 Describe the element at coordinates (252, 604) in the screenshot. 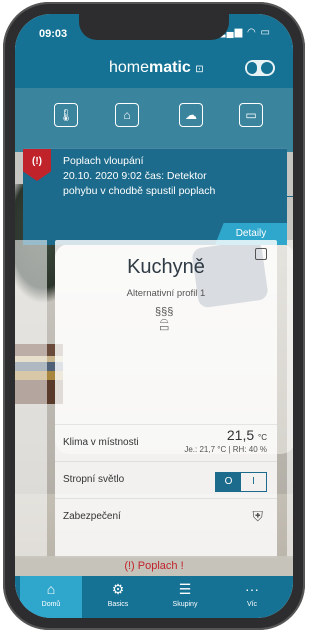

I see `tab-more-label: Víc` at that location.